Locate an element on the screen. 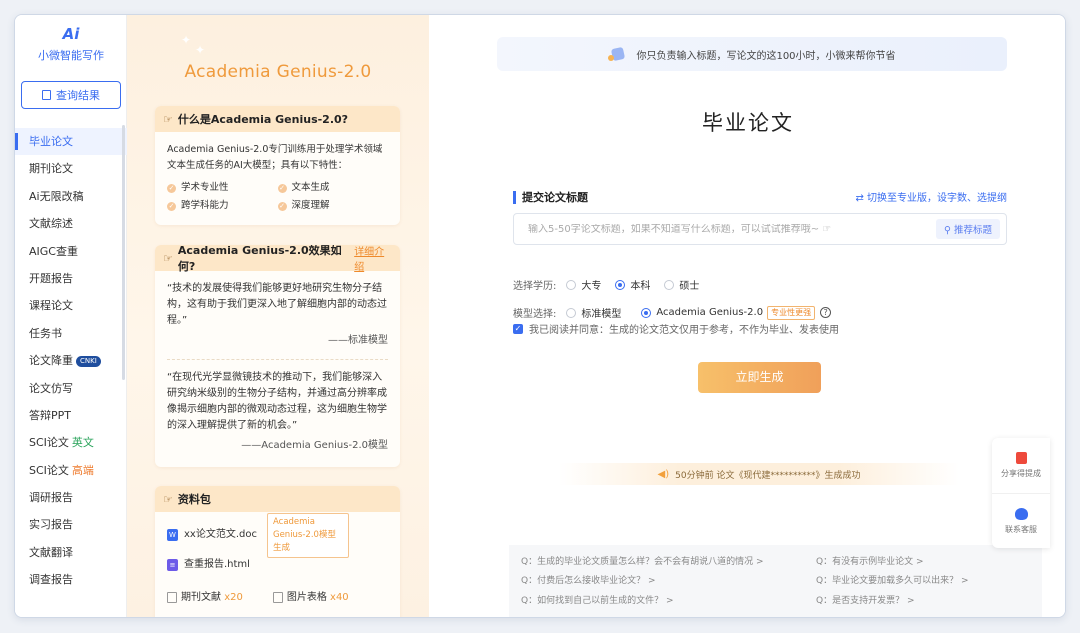 The image size is (1080, 633). sidebar-item-course-paper: 课程论文 is located at coordinates (71, 305).